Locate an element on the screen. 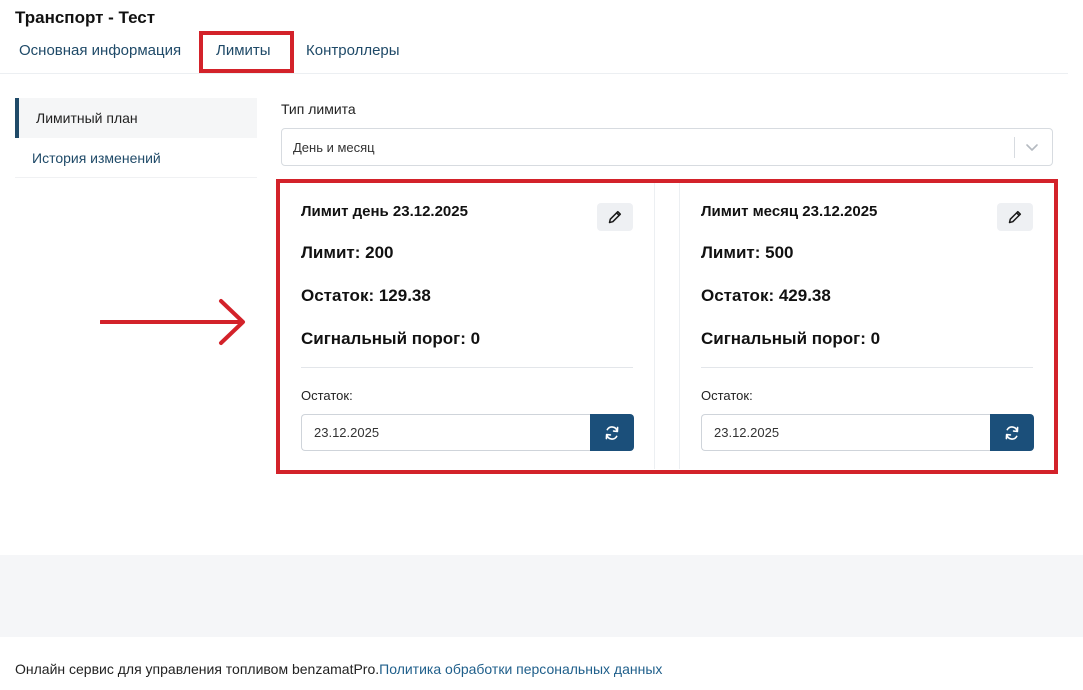 Image resolution: width=1083 pixels, height=690 pixels. sidebar-item-label: Лимитный план is located at coordinates (87, 118).